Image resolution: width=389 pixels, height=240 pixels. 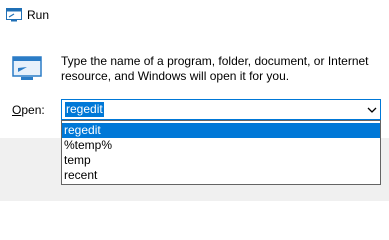 What do you see at coordinates (221, 160) in the screenshot?
I see `list-item: temp` at bounding box center [221, 160].